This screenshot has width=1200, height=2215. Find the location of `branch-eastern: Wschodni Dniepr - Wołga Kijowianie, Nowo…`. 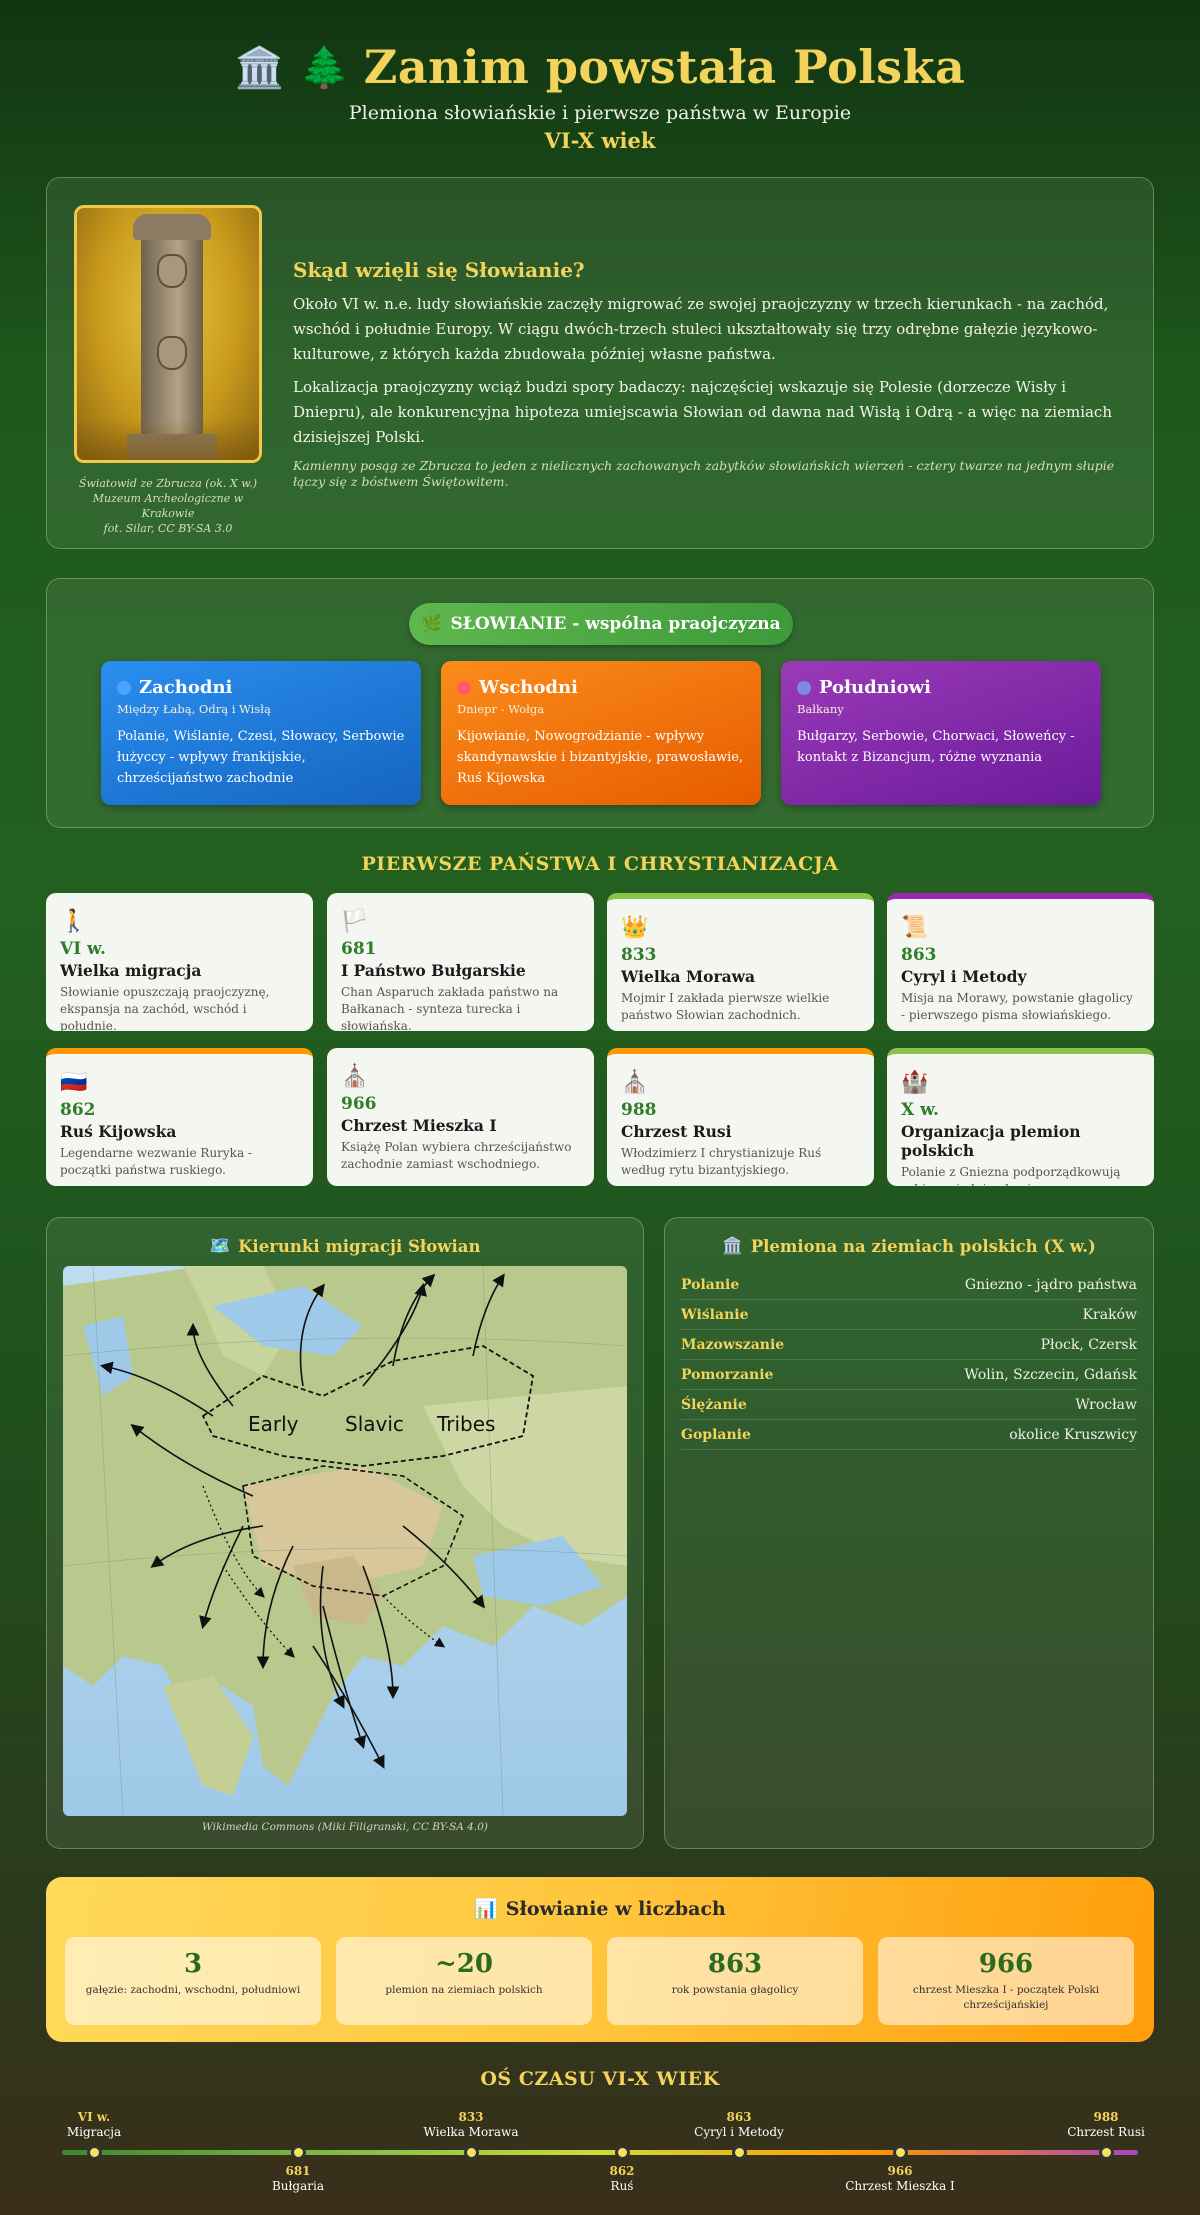

branch-eastern: Wschodni Dniepr - Wołga Kijowianie, Nowo… is located at coordinates (601, 733).